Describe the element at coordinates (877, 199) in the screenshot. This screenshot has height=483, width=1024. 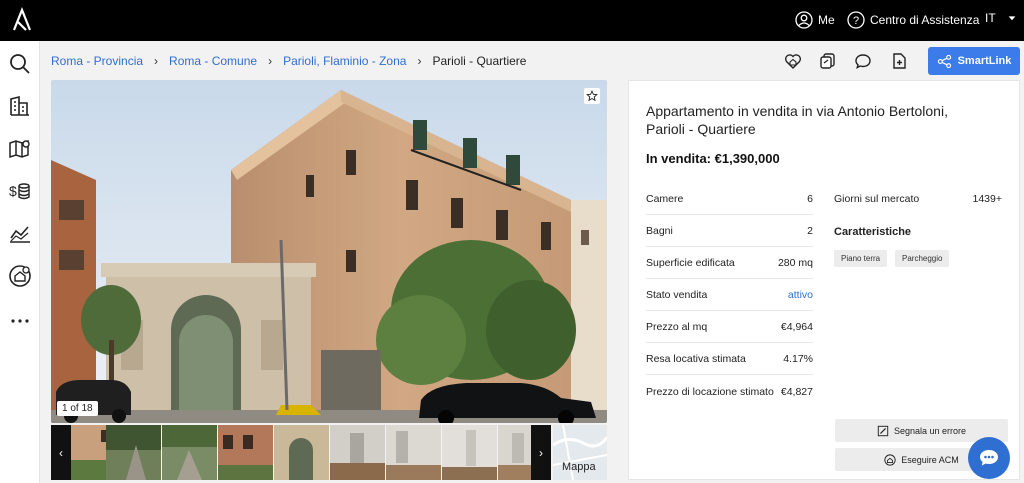
I see `days-label: Giorni sul mercato` at that location.